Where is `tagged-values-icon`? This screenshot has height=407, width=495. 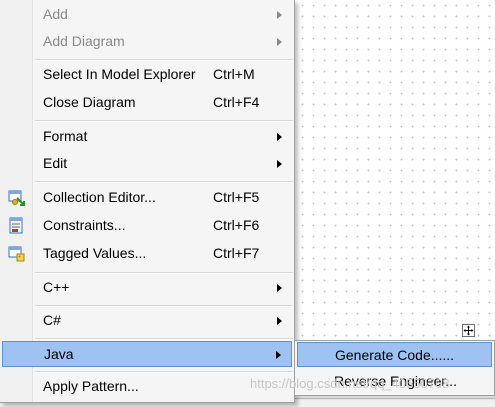
tagged-values-icon is located at coordinates (16, 254).